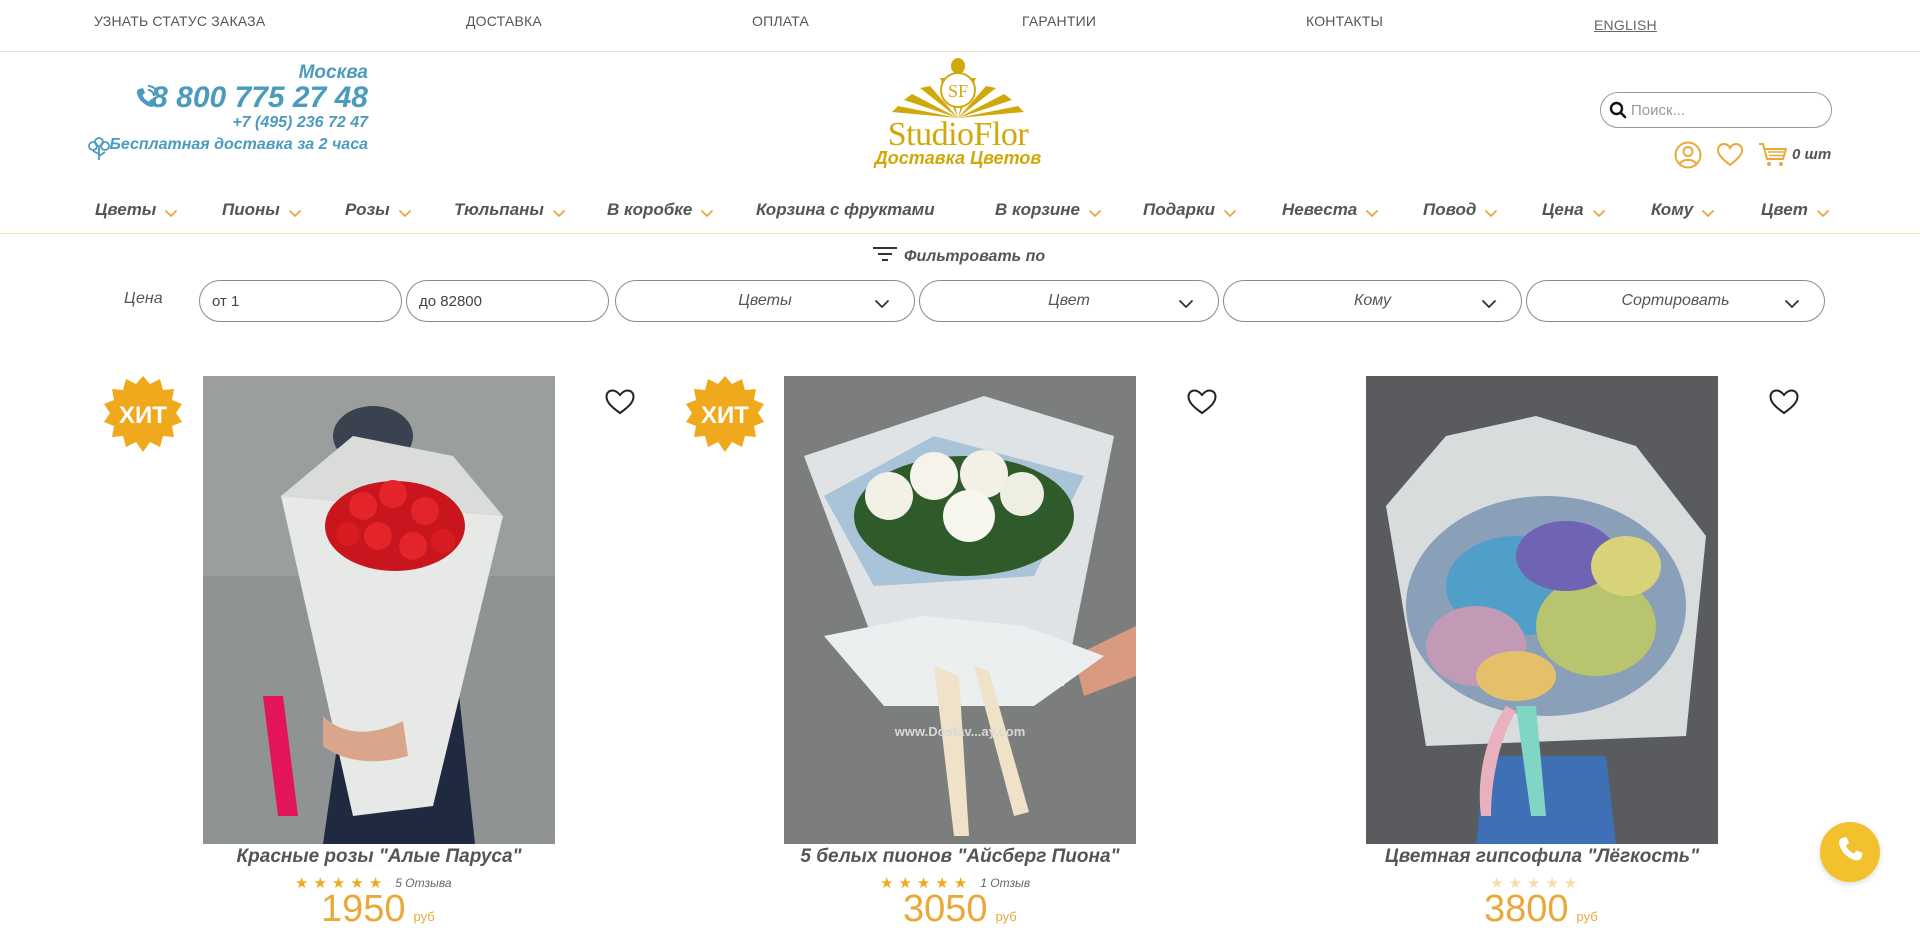 Image resolution: width=1920 pixels, height=942 pixels. What do you see at coordinates (306, 301) in the screenshot?
I see `price-from-input` at bounding box center [306, 301].